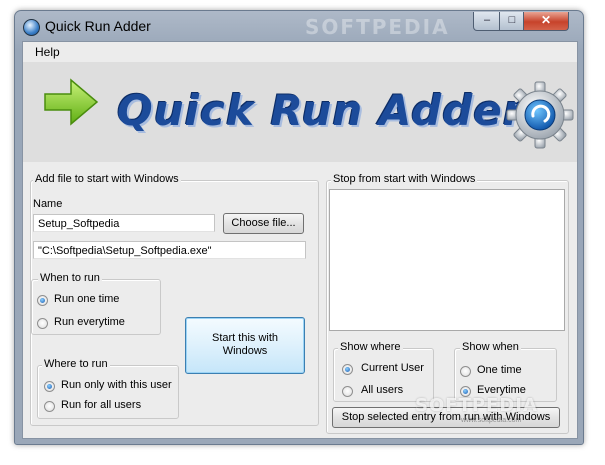  Describe the element at coordinates (447, 260) in the screenshot. I see `startup-entries-list` at that location.